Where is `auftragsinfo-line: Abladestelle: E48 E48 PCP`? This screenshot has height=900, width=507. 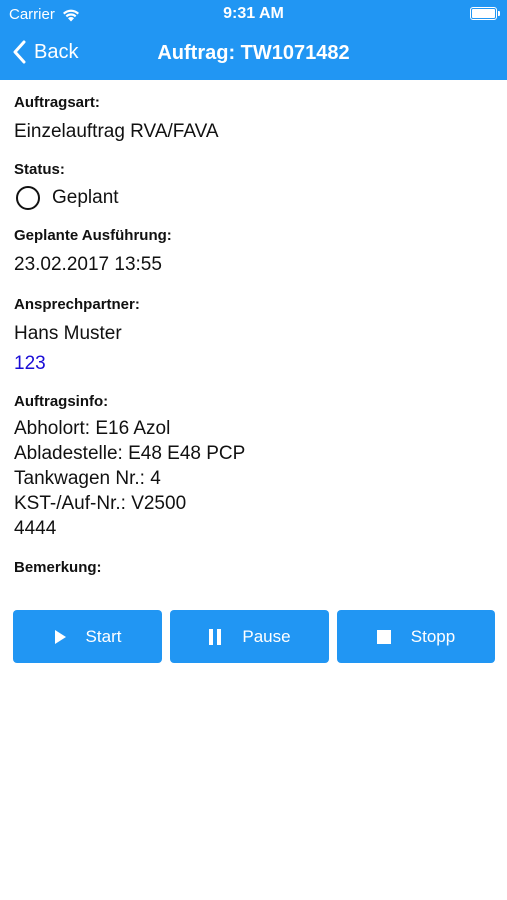 auftragsinfo-line: Abladestelle: E48 E48 PCP is located at coordinates (130, 453).